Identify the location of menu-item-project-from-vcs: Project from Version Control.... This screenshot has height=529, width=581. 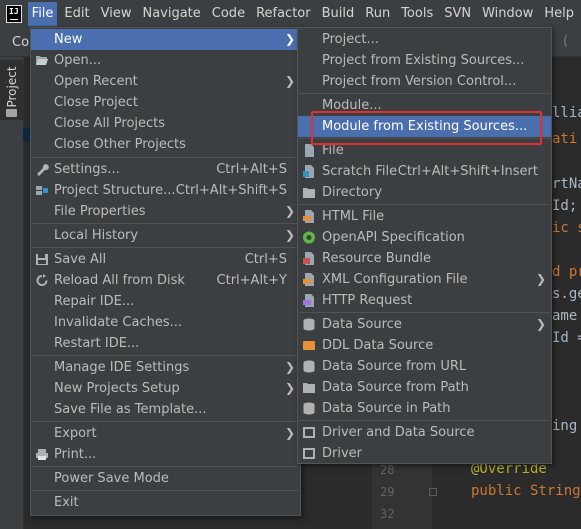
(424, 81).